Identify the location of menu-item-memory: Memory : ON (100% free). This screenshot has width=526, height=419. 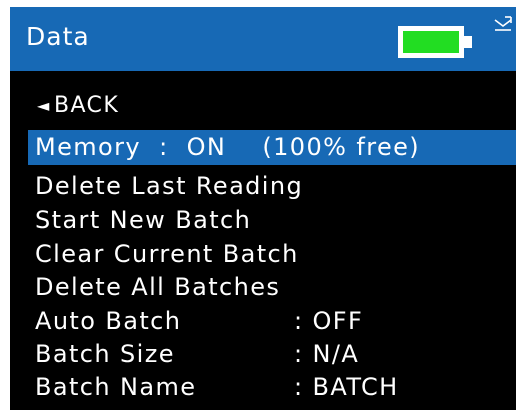
(272, 147).